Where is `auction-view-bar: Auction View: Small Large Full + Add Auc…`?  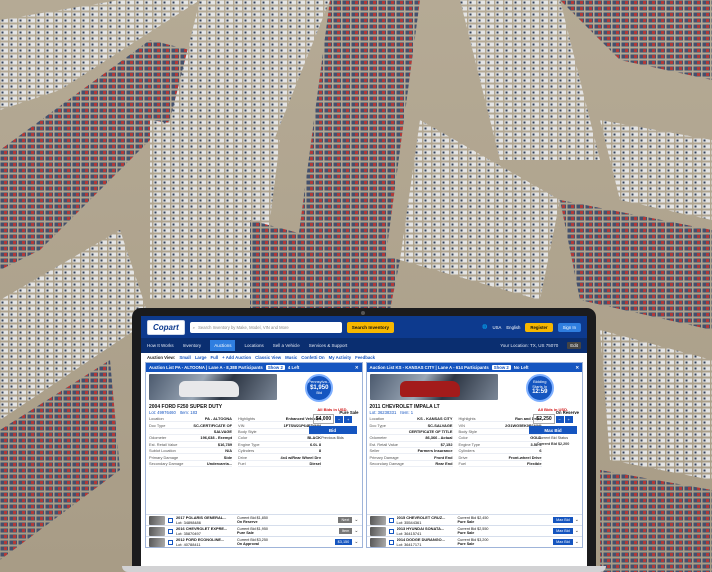 auction-view-bar: Auction View: Small Large Full + Add Auc… is located at coordinates (364, 357).